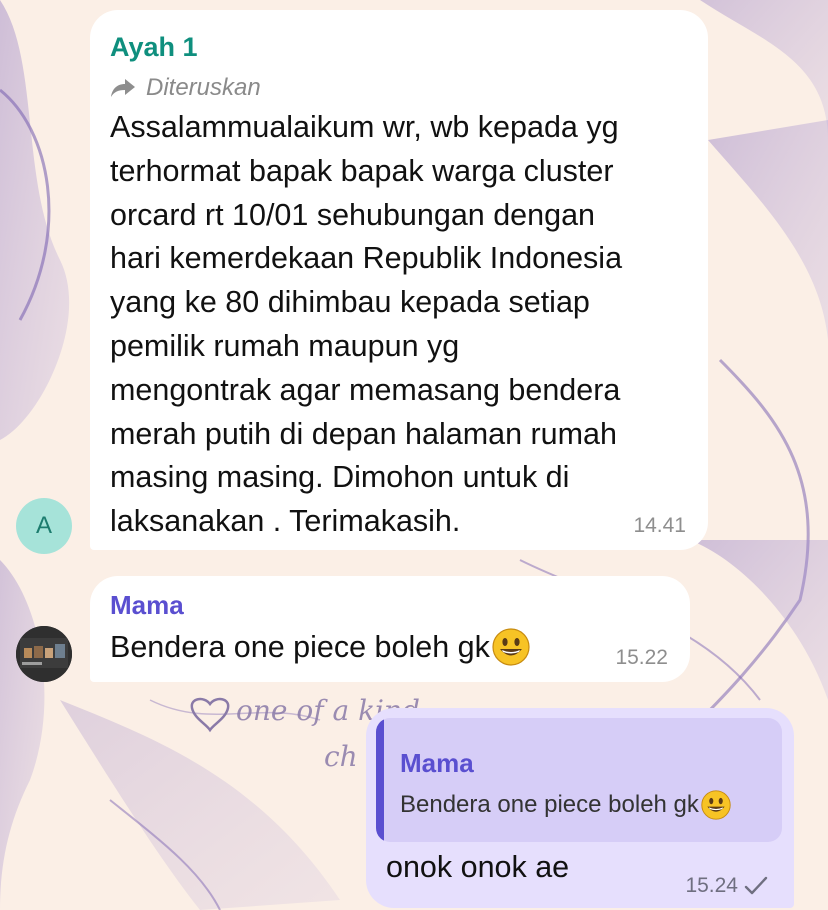  I want to click on message-text: Bendera one piece boleh gk, so click(300, 646).